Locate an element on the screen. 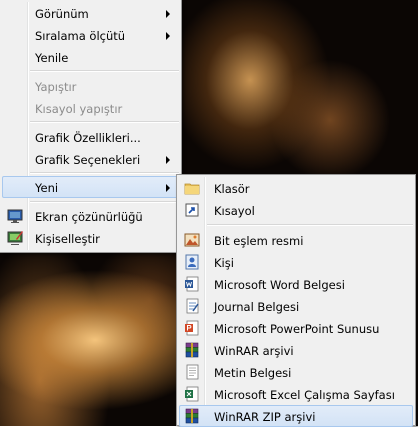 This screenshot has width=418, height=427. menu-item-label: Klasör is located at coordinates (232, 189).